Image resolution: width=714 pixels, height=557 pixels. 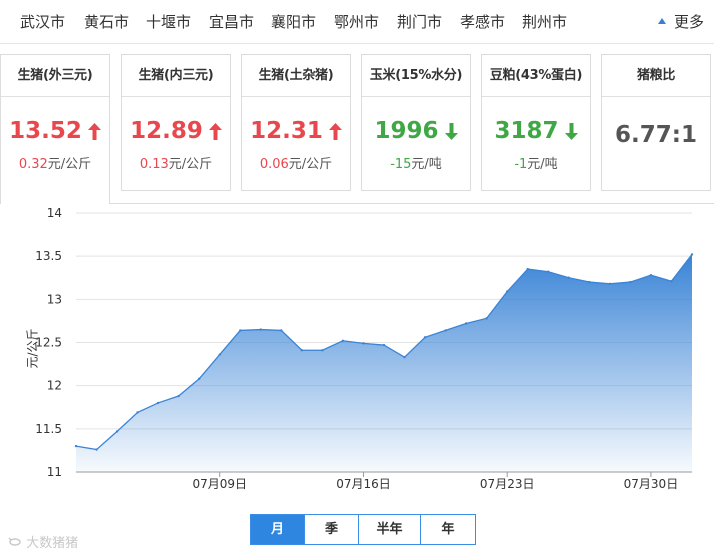 I want to click on y-tick-label: 14, so click(x=54, y=213).